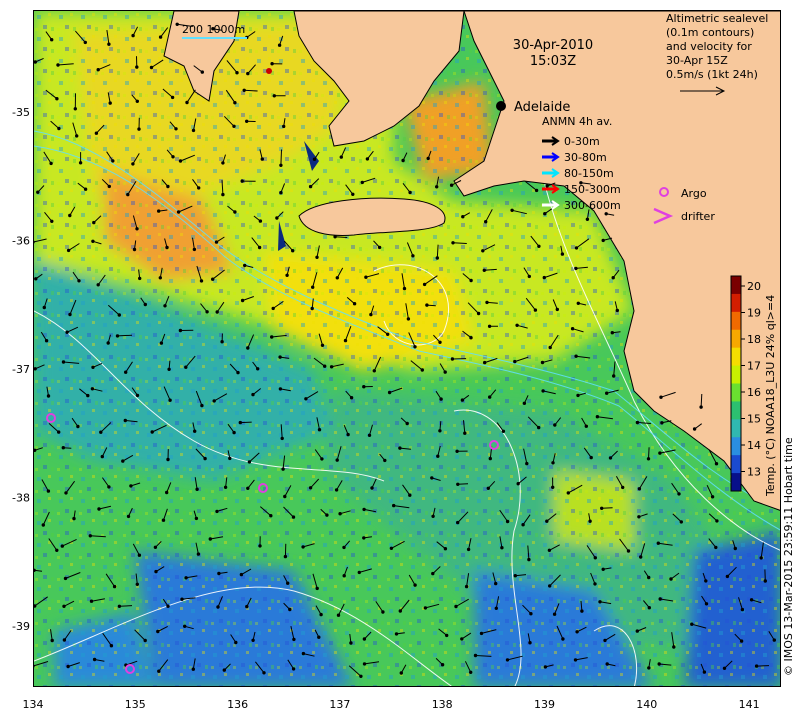 This screenshot has height=720, width=800. Describe the element at coordinates (697, 60) in the screenshot. I see `svg-text: 30-Apr 15Z` at that location.